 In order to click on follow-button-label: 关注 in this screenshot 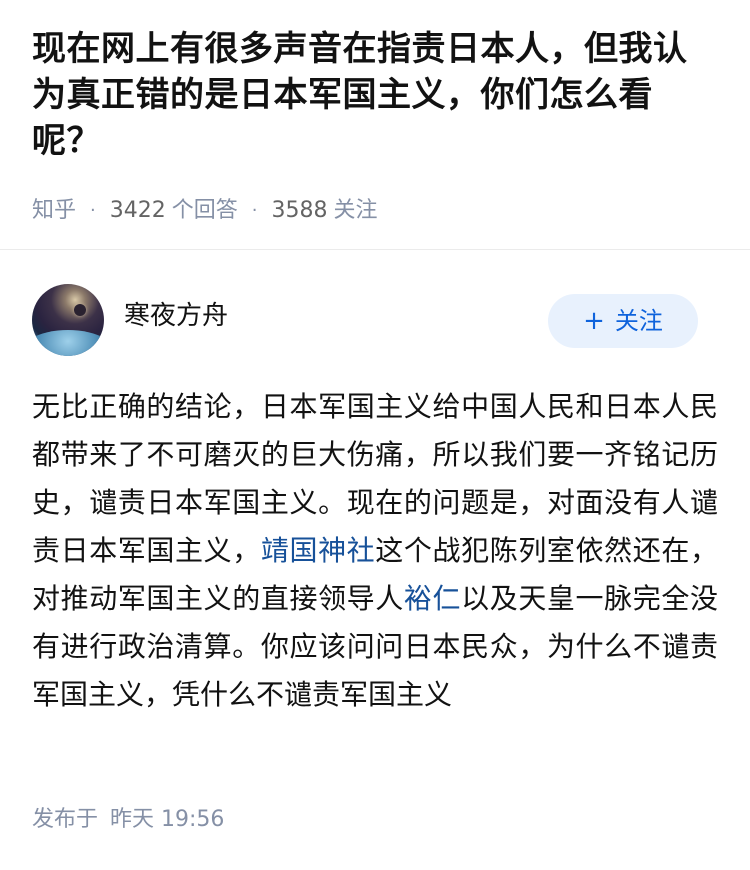, I will do `click(638, 321)`.